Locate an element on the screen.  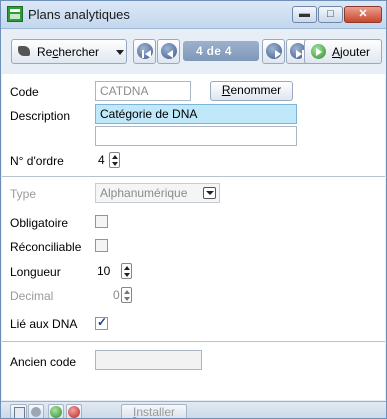
linked-checkbox is located at coordinates (101, 322).